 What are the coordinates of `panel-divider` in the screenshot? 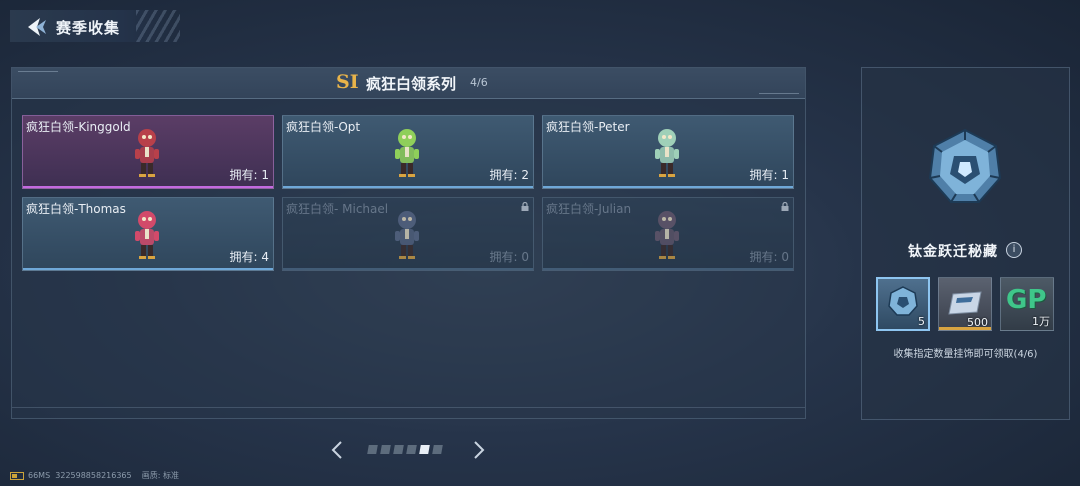 It's located at (408, 407).